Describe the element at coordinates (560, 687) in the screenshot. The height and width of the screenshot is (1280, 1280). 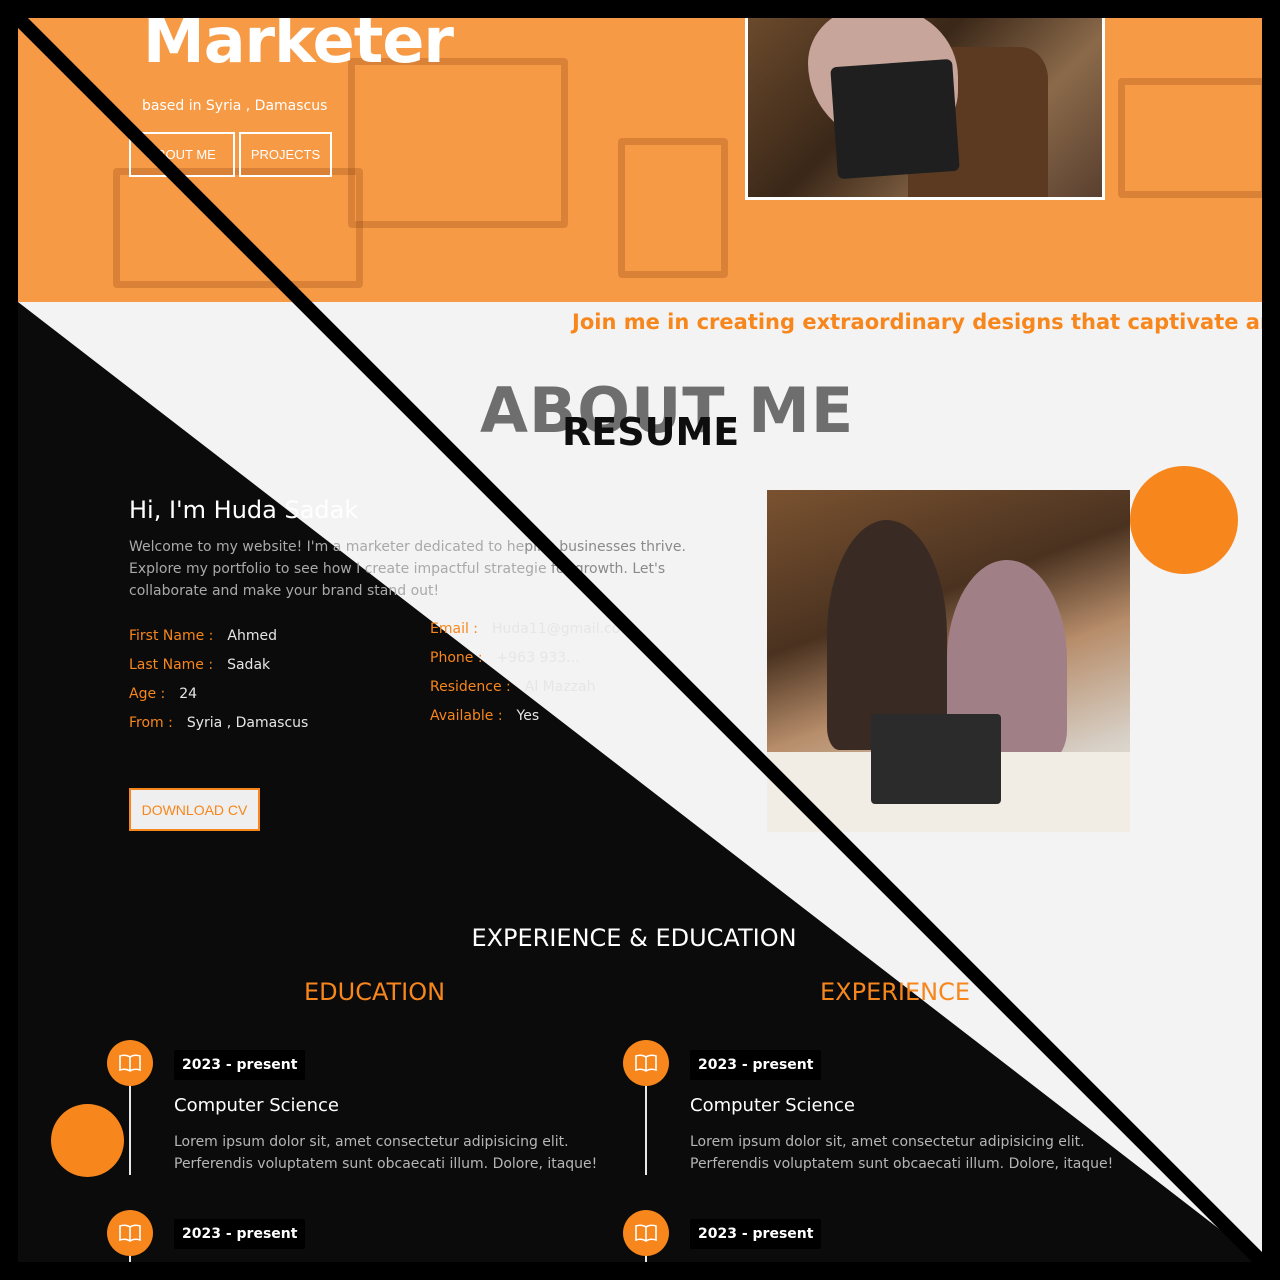
I see `field-value: Al Mazzah` at that location.